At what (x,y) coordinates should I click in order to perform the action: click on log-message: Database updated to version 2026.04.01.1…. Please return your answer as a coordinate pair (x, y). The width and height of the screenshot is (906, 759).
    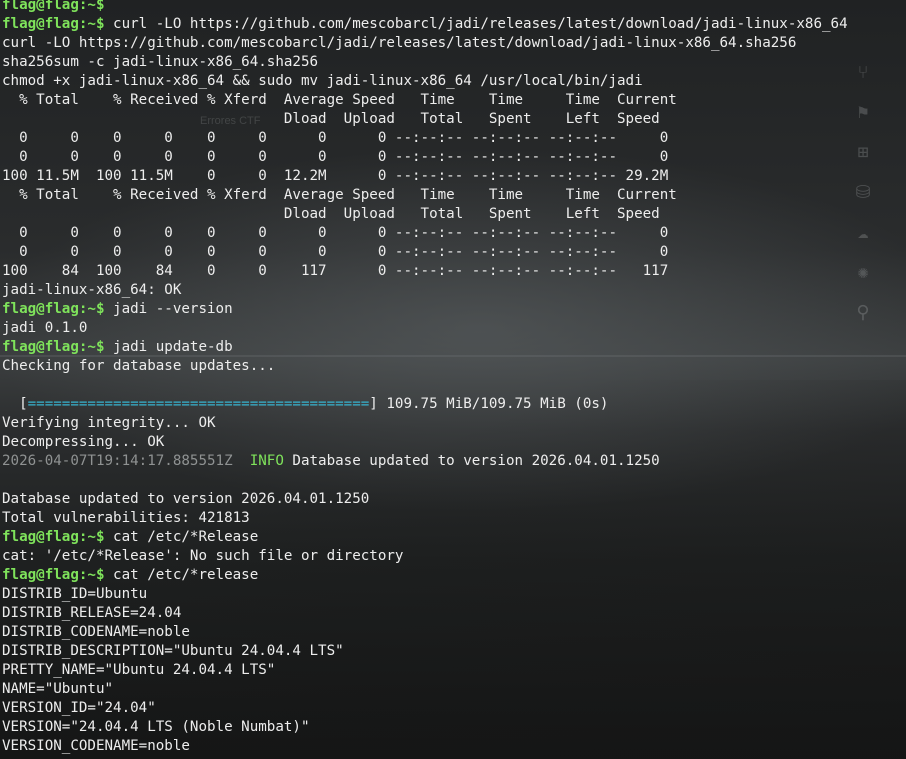
    Looking at the image, I should click on (471, 461).